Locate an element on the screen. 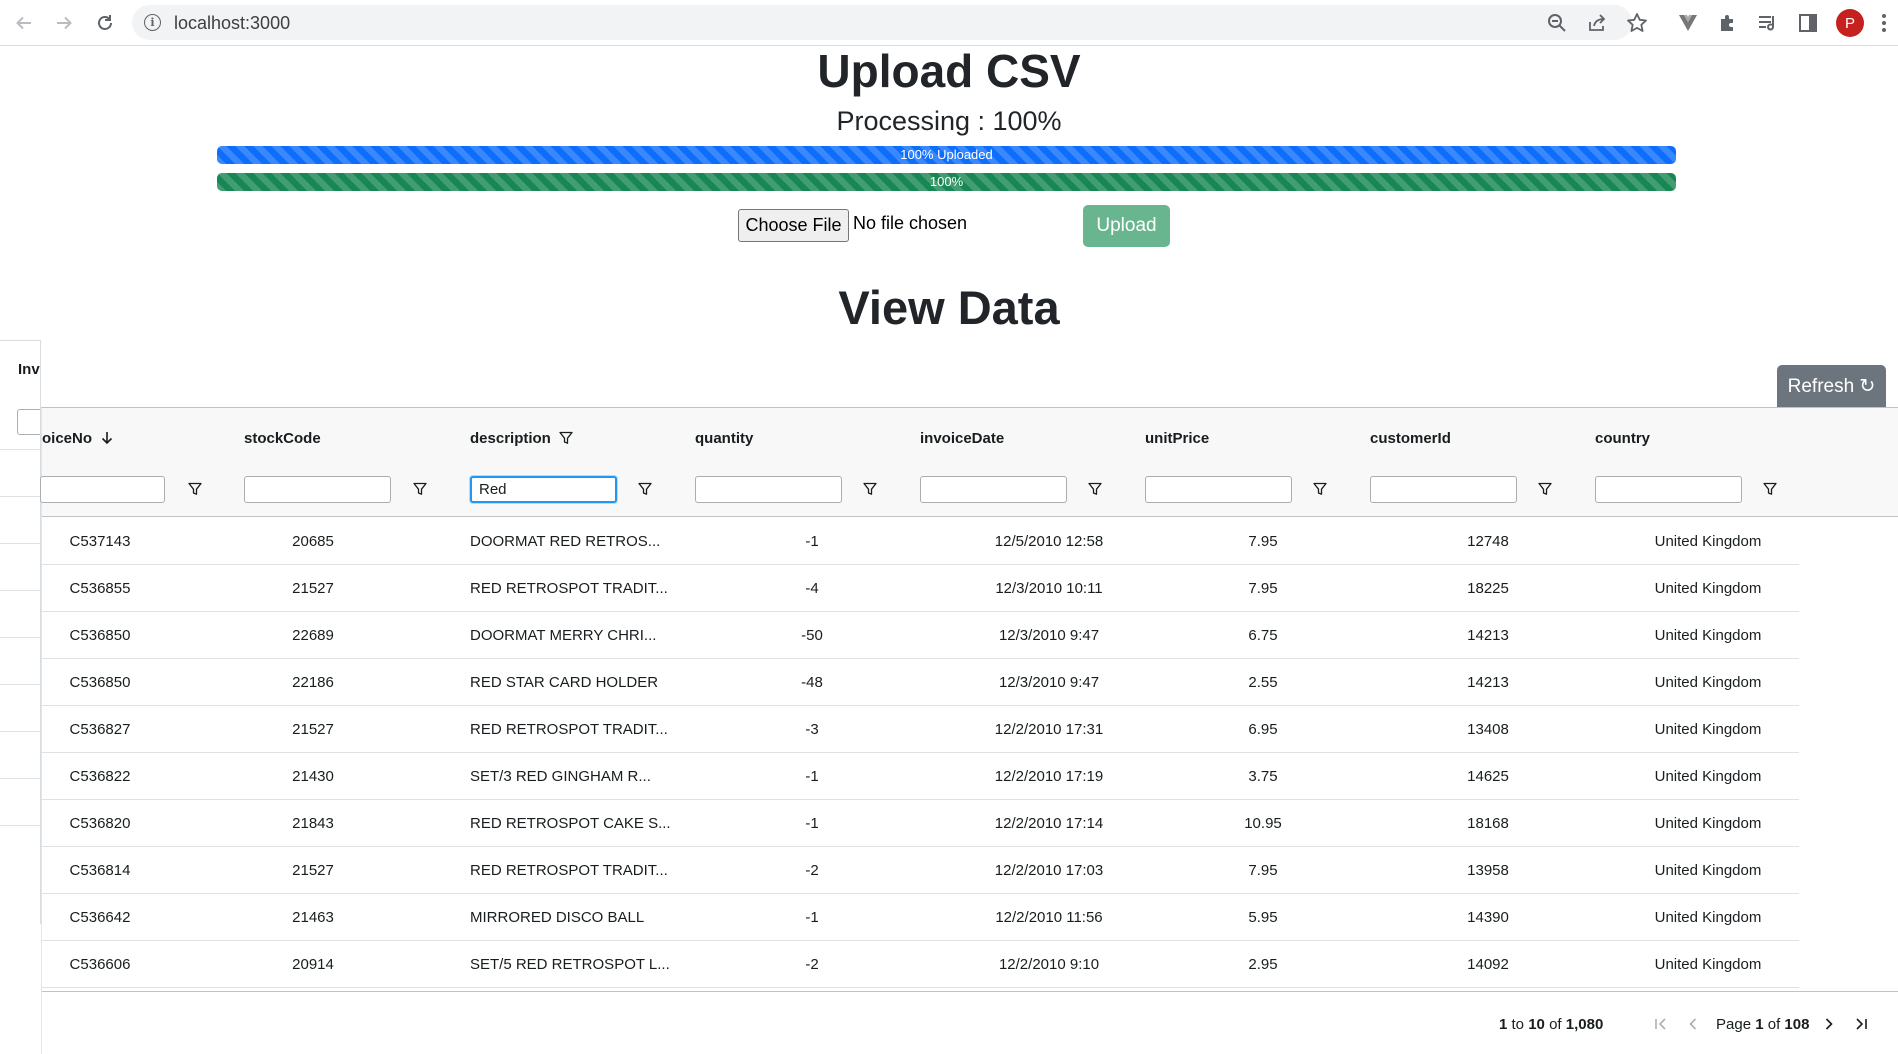  row-to-word: to is located at coordinates (1518, 1024).